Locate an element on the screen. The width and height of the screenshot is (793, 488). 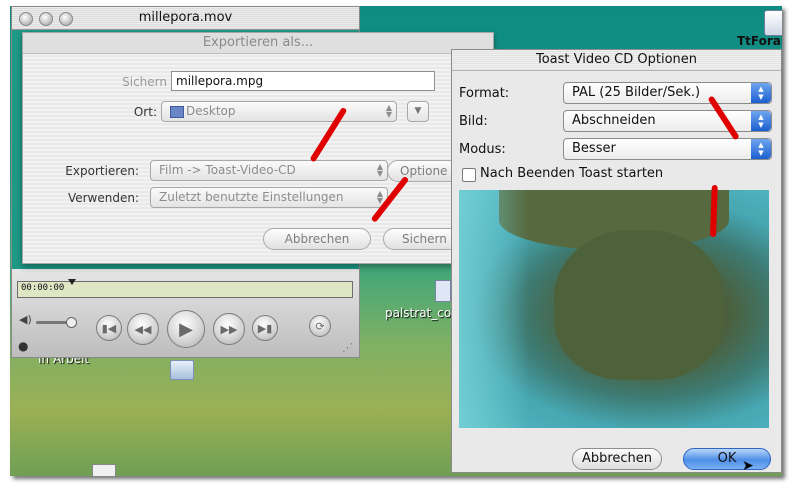
next-icon: ▶▮ is located at coordinates (265, 328).